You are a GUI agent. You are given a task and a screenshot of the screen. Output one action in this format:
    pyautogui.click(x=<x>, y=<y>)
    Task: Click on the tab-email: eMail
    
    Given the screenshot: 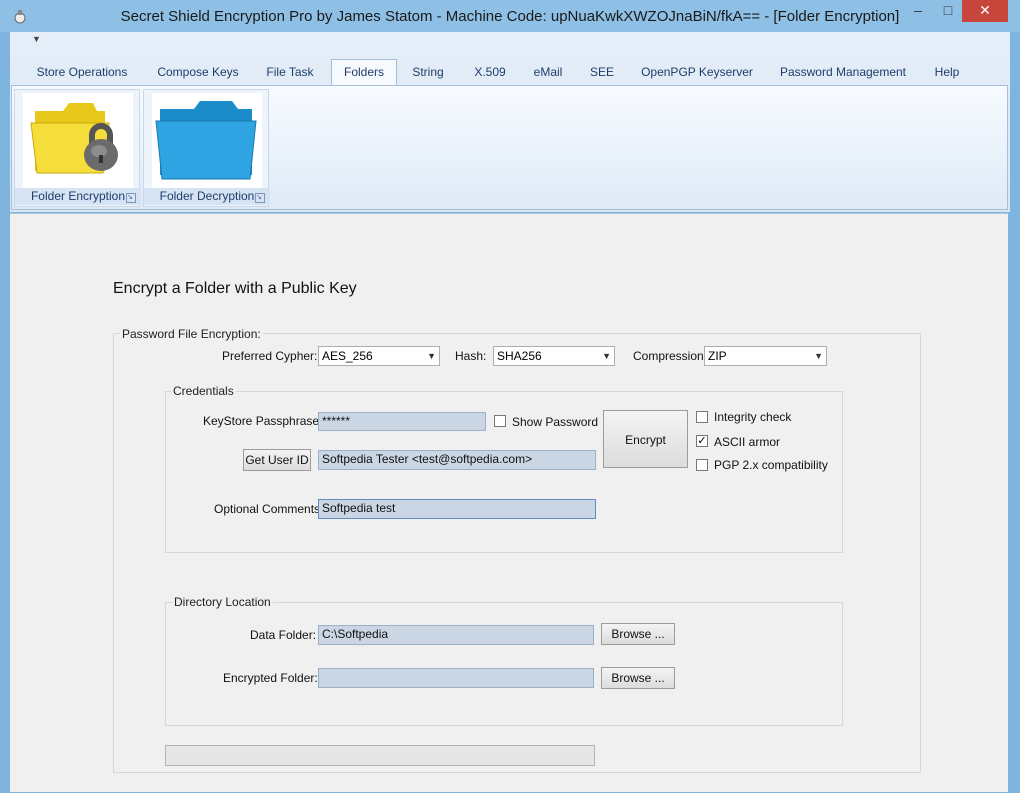 What is the action you would take?
    pyautogui.click(x=548, y=72)
    